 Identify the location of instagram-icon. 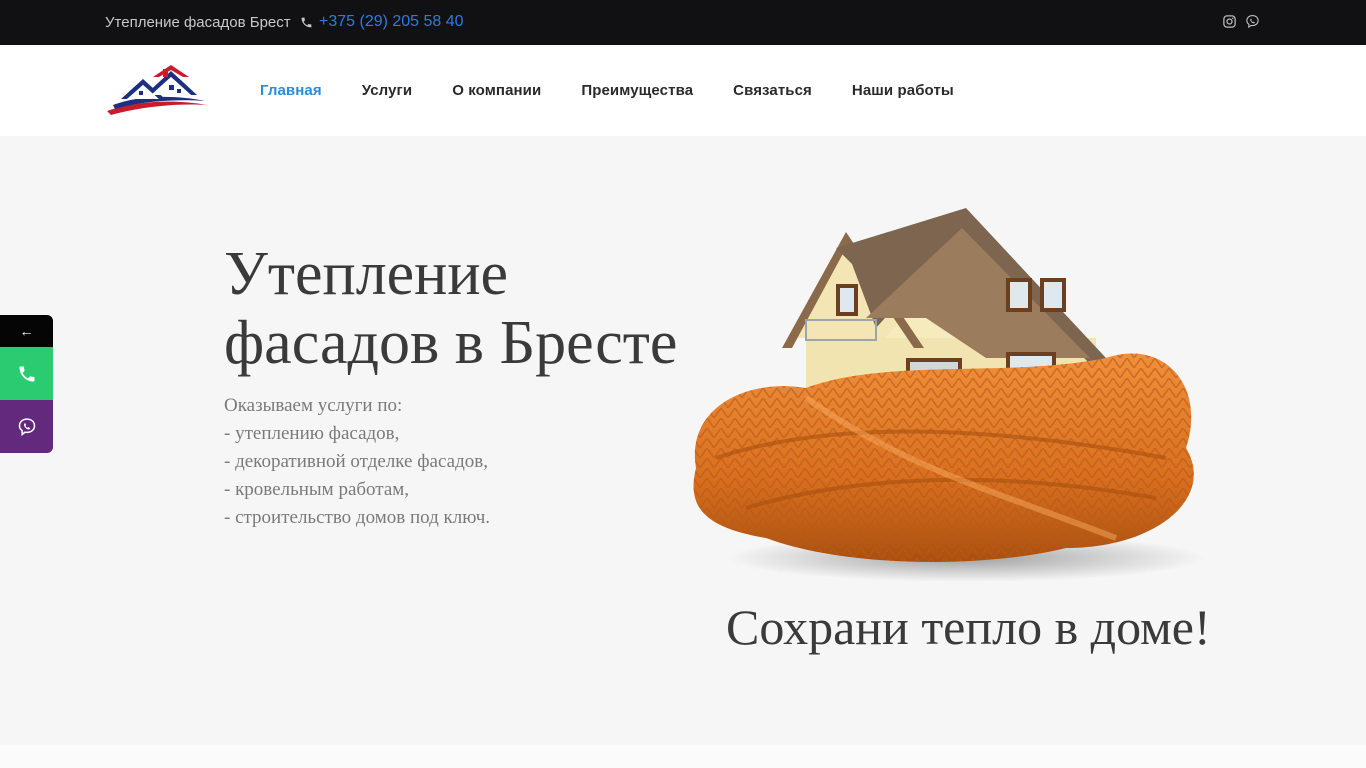
(1229, 21).